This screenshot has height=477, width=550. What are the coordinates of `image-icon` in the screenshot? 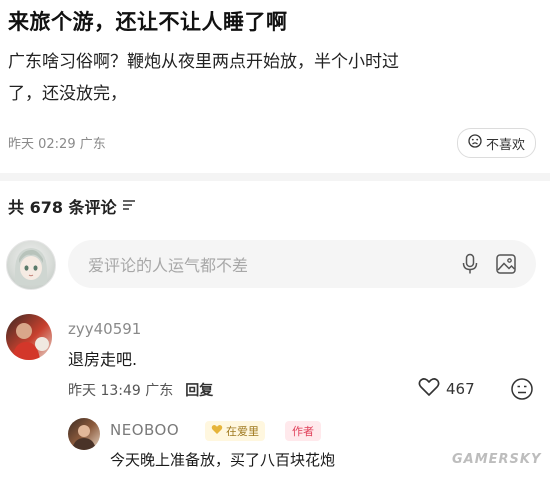 It's located at (506, 264).